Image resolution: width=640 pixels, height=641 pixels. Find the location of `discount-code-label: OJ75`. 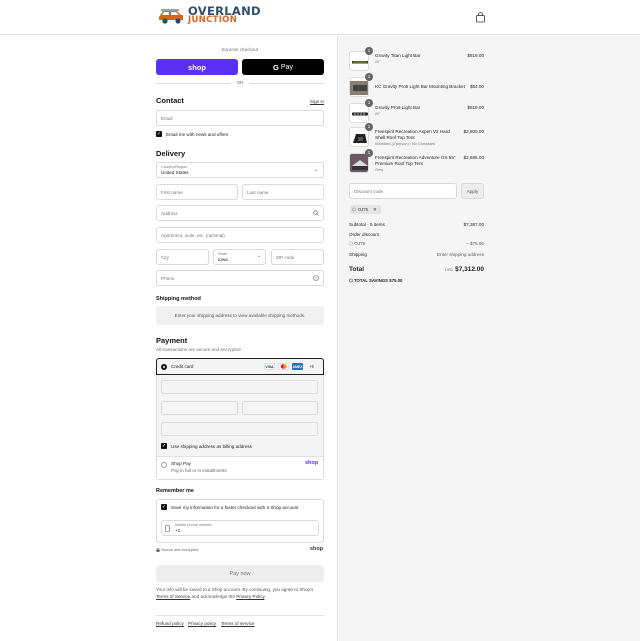

discount-code-label: OJ75 is located at coordinates (363, 209).